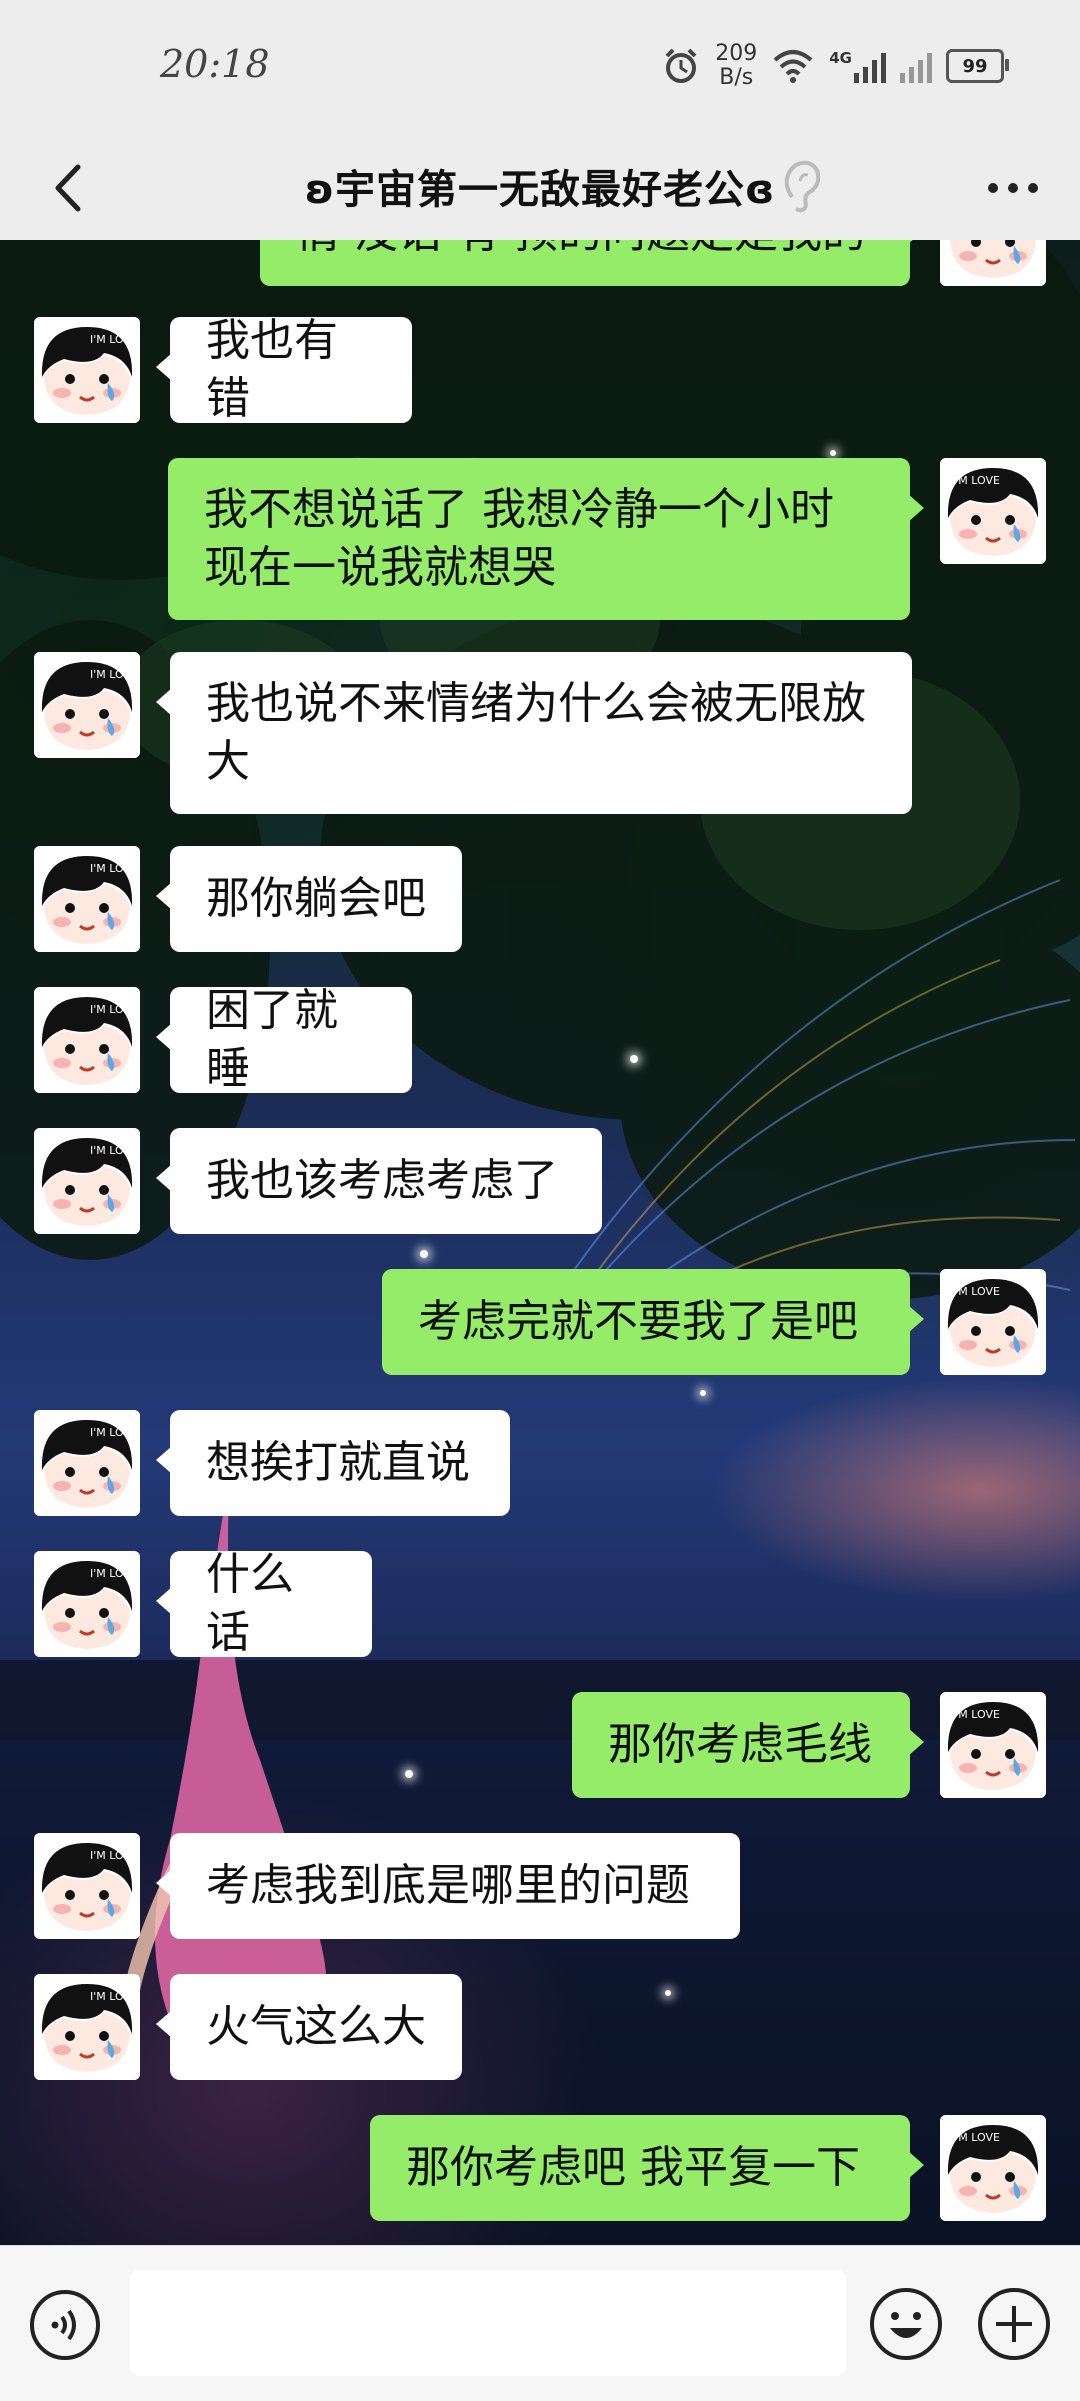 This screenshot has height=2401, width=1080. What do you see at coordinates (71, 188) in the screenshot?
I see `chevron-left-icon` at bounding box center [71, 188].